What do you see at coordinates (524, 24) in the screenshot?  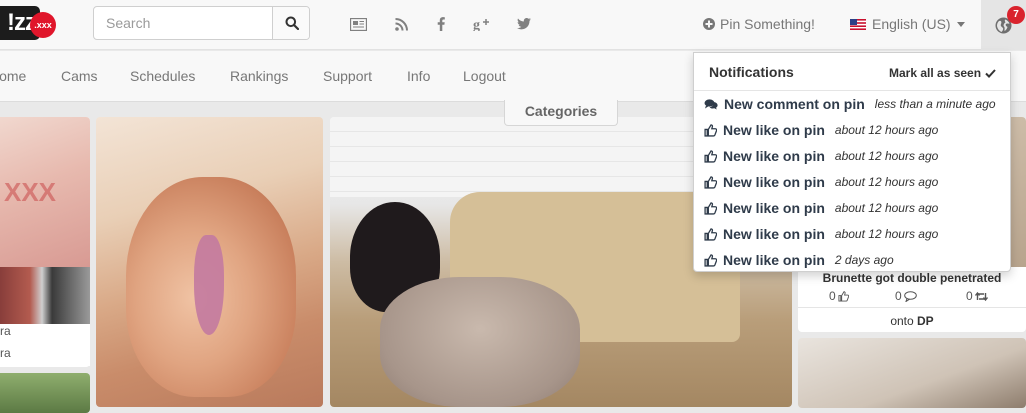 I see `twitter-icon` at bounding box center [524, 24].